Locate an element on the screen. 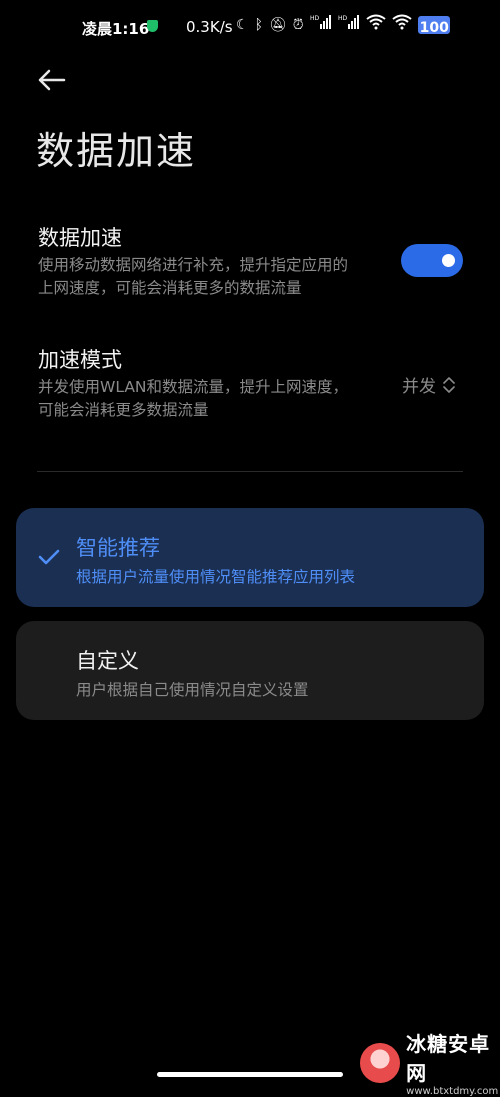 This screenshot has height=1097, width=500. accel-mode-desc: 并发使用WLAN和数据流量，提升上网速度， 可能会消耗更多数据流量 is located at coordinates (213, 399).